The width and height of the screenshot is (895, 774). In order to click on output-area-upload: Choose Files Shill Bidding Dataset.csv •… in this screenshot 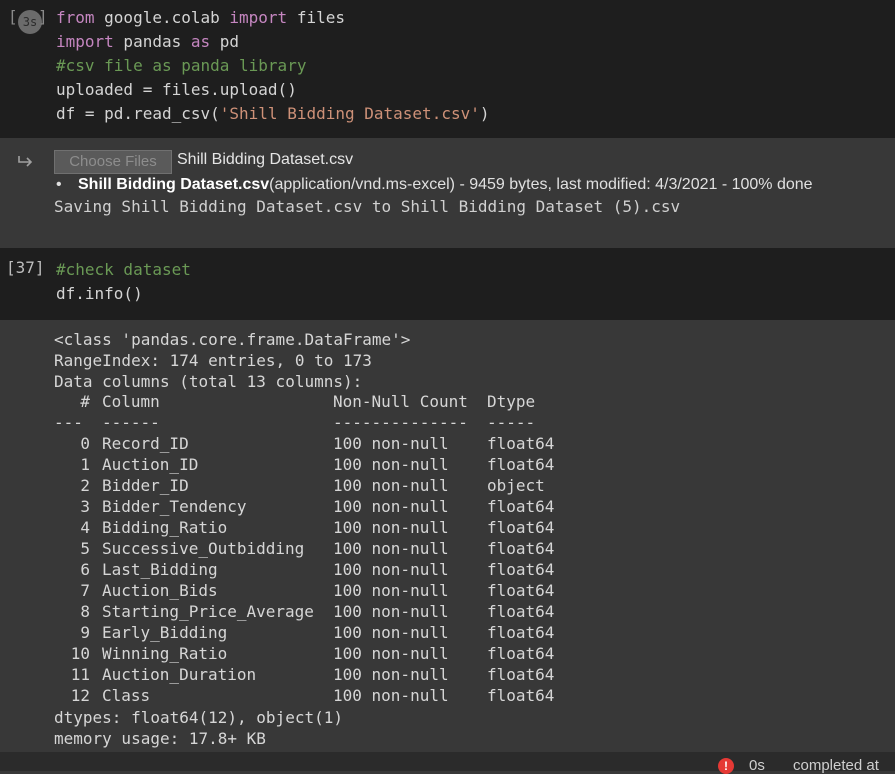, I will do `click(447, 193)`.